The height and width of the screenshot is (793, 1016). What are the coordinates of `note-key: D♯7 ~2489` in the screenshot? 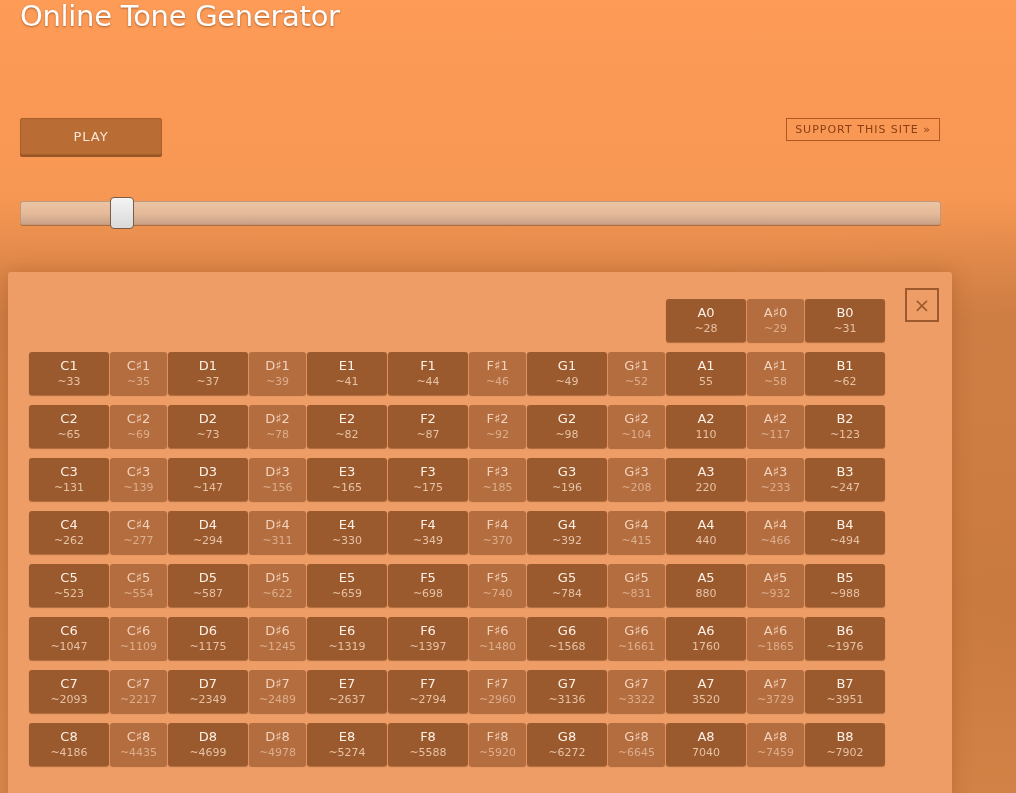 It's located at (277, 691).